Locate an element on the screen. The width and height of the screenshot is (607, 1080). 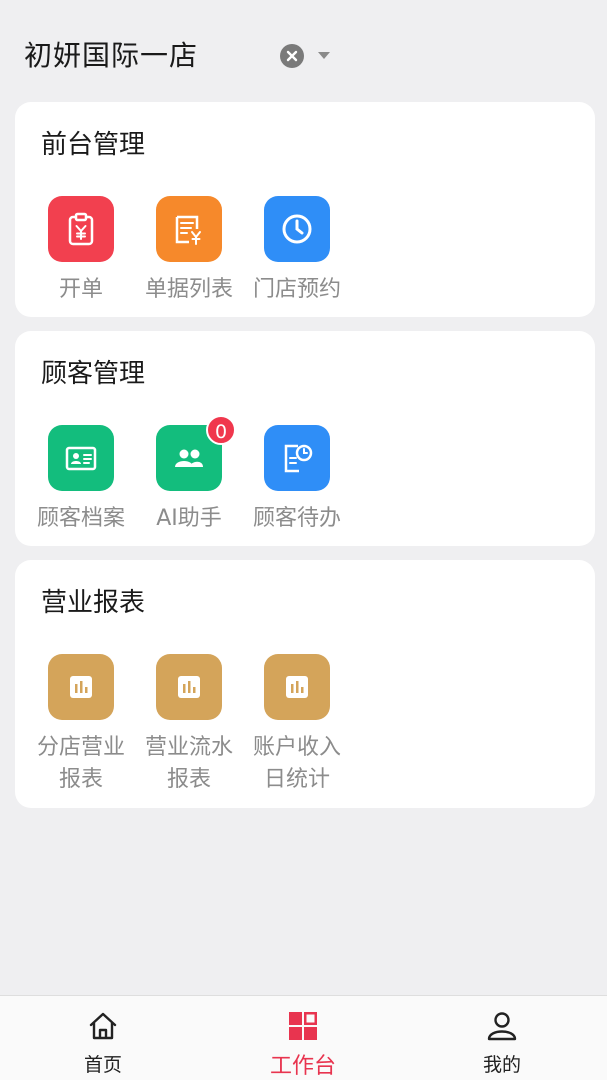
notification-badge: 0 is located at coordinates (221, 430).